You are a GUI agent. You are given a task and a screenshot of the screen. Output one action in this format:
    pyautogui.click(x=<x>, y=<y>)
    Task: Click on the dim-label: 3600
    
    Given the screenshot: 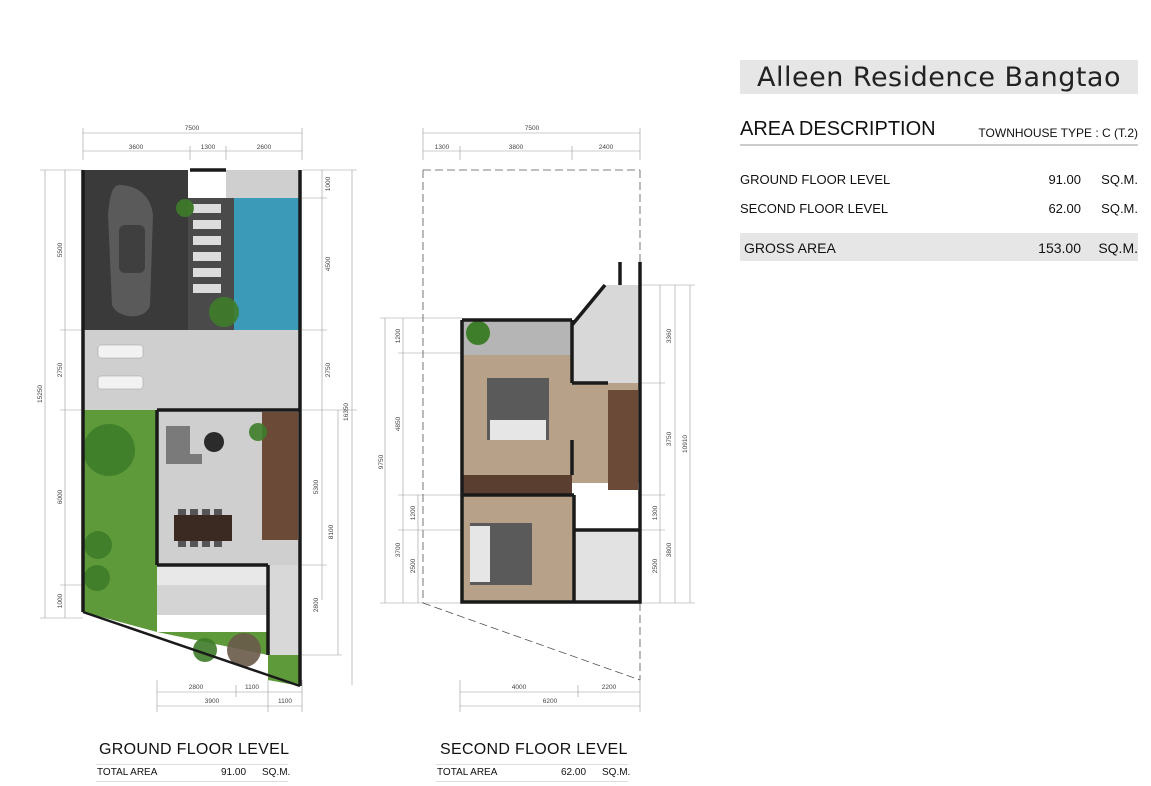 What is the action you would take?
    pyautogui.click(x=136, y=147)
    